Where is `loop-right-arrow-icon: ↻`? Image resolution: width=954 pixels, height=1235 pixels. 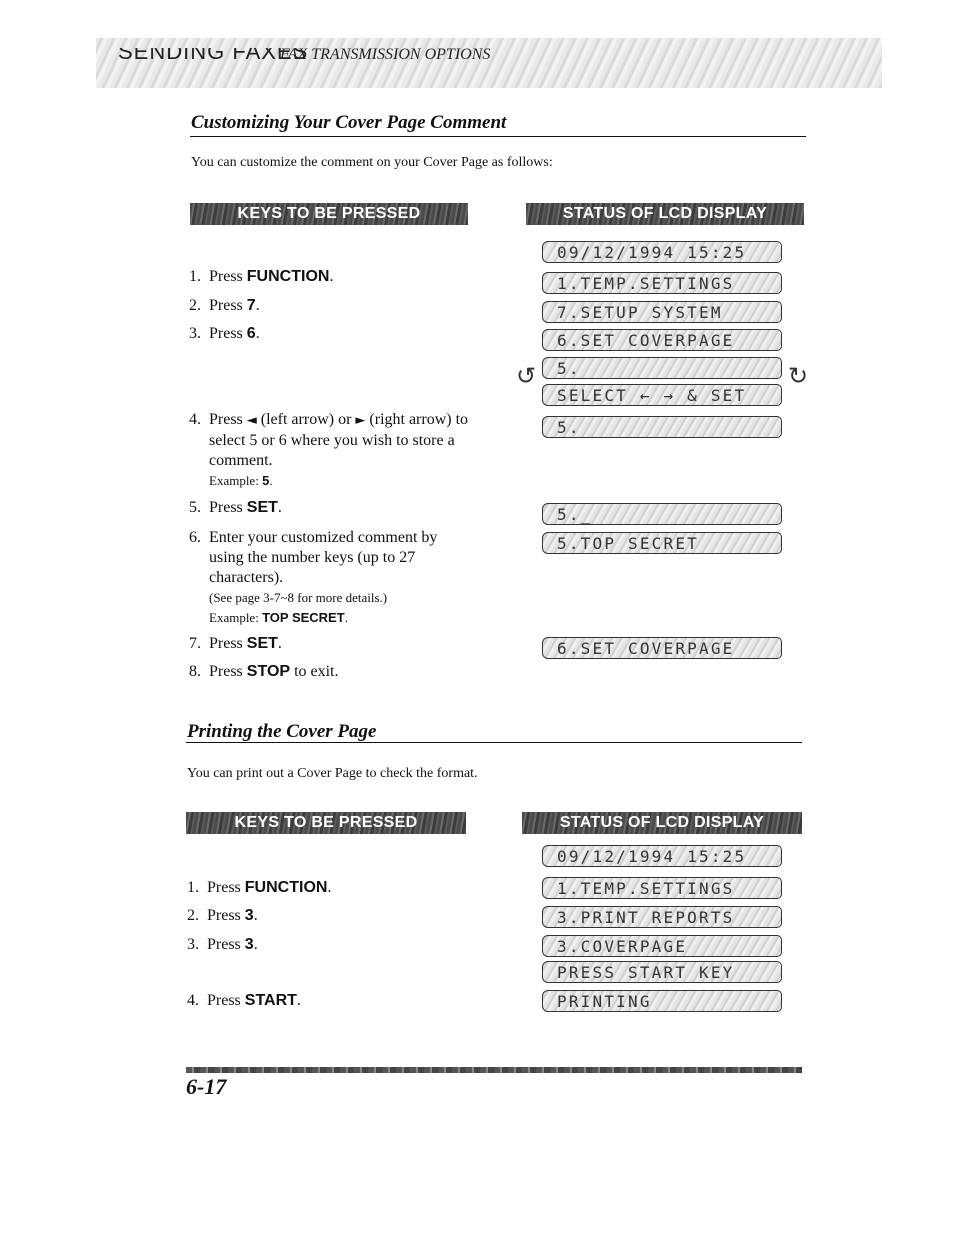
loop-right-arrow-icon: ↻ is located at coordinates (798, 376).